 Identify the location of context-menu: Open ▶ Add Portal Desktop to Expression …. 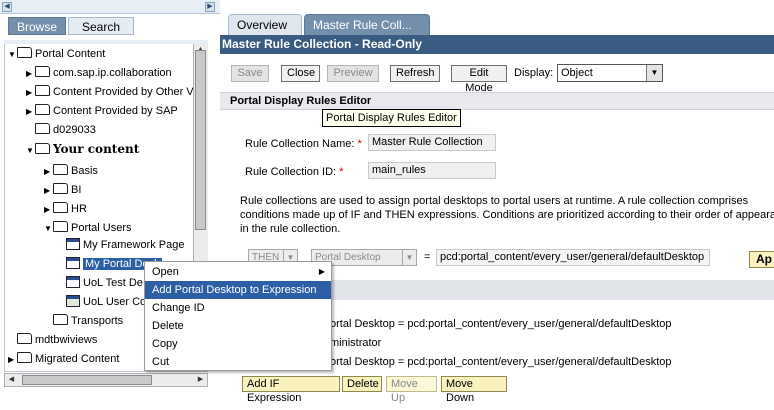
(238, 316).